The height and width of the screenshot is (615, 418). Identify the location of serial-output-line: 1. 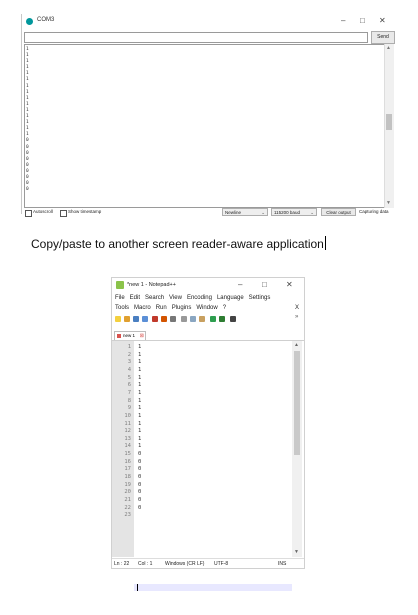
(27, 80).